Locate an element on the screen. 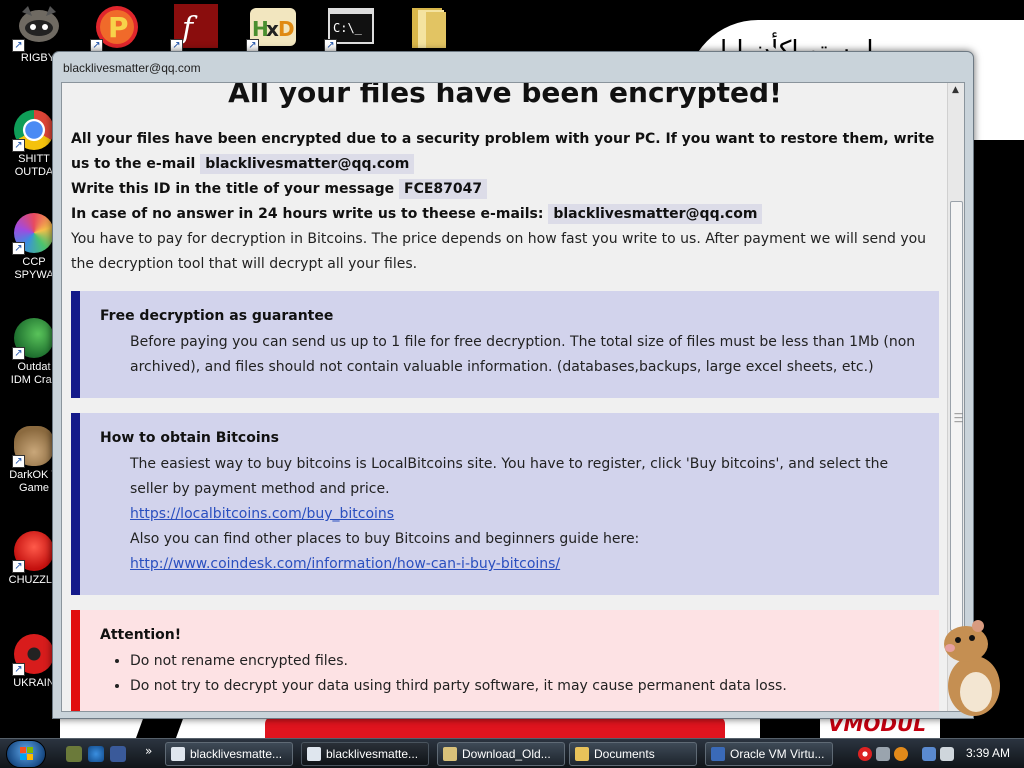  wallpaper-bottom-red is located at coordinates (495, 727).